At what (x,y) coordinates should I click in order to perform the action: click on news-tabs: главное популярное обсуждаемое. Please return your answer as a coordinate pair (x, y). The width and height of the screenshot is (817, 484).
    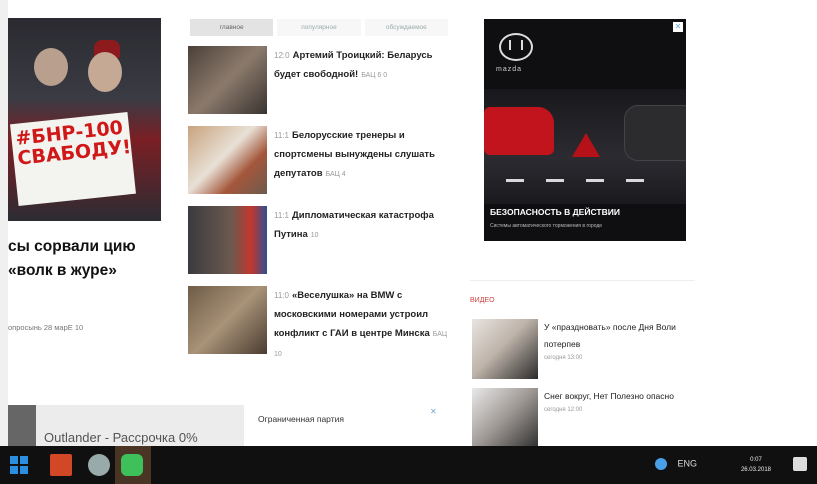
    Looking at the image, I should click on (319, 27).